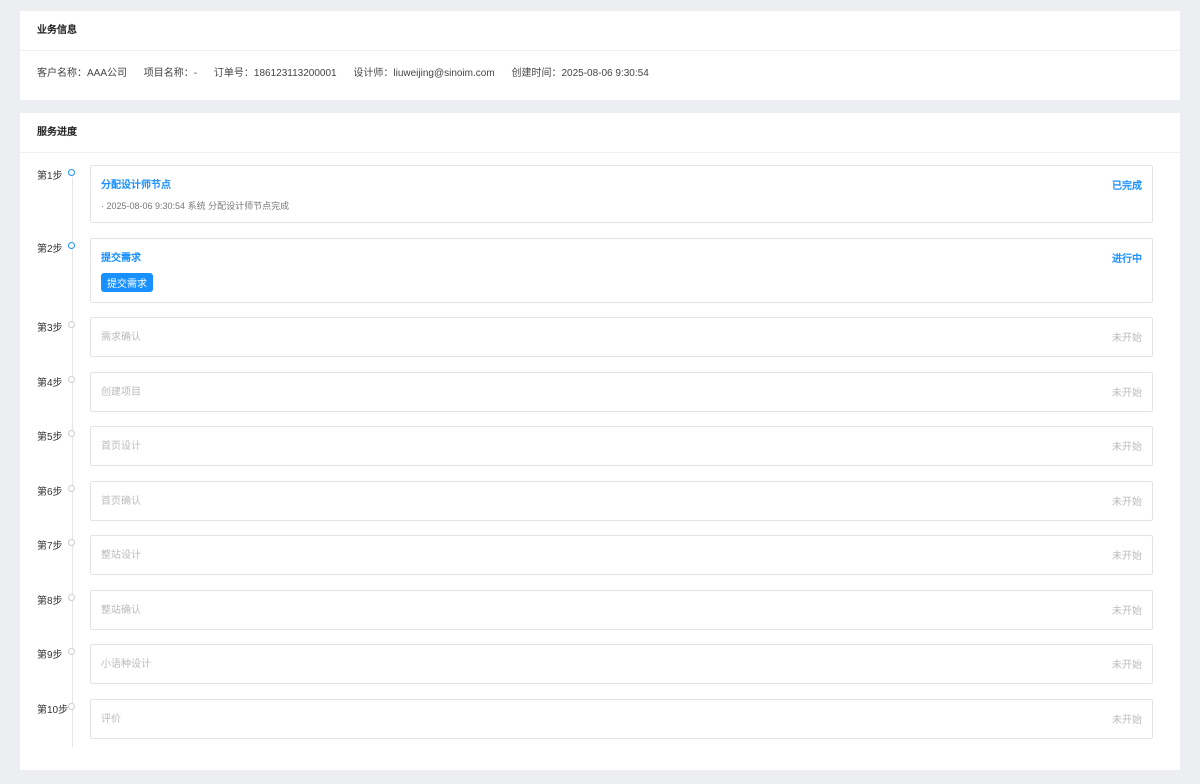  I want to click on step-card: 评价 未开始, so click(621, 718).